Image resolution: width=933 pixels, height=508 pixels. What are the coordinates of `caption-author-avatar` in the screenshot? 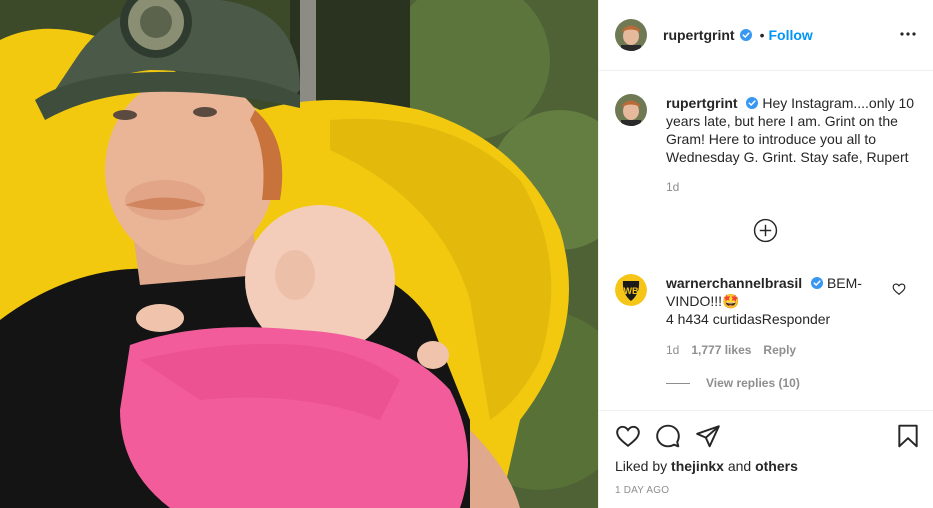 It's located at (631, 110).